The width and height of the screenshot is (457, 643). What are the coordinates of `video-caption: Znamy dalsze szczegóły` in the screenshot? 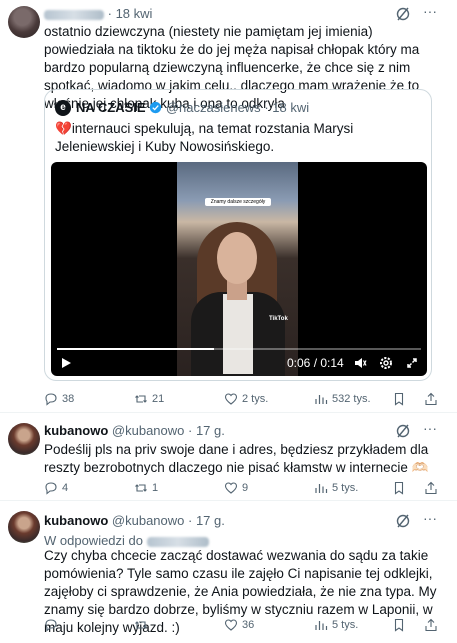 It's located at (238, 202).